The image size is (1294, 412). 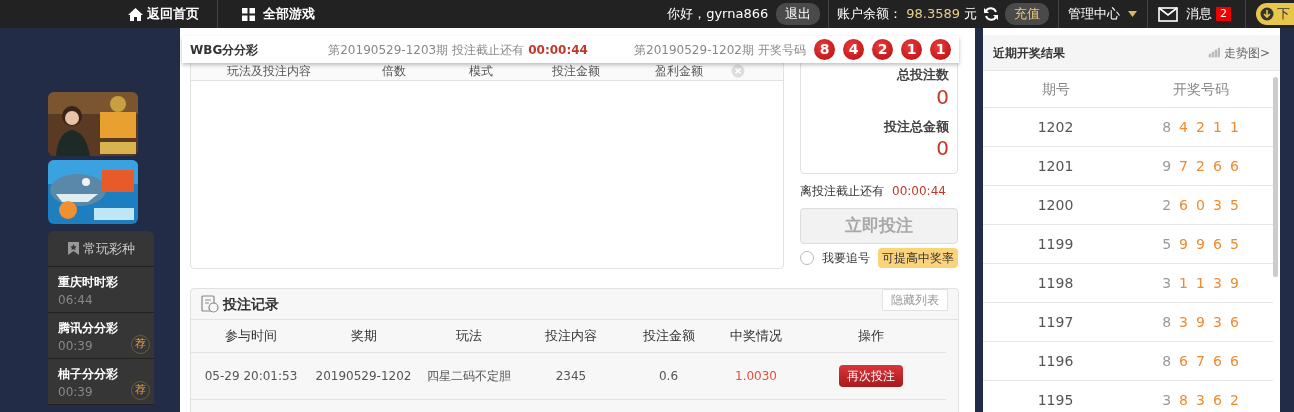 I want to click on game-item: 柚子分分彩 00:39 荐, so click(x=101, y=382).